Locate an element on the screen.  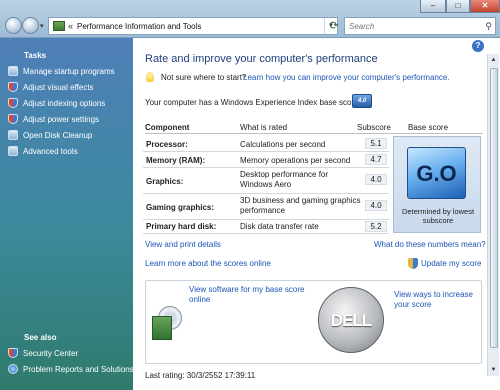
subscore-value: 5.2 is located at coordinates (376, 226).